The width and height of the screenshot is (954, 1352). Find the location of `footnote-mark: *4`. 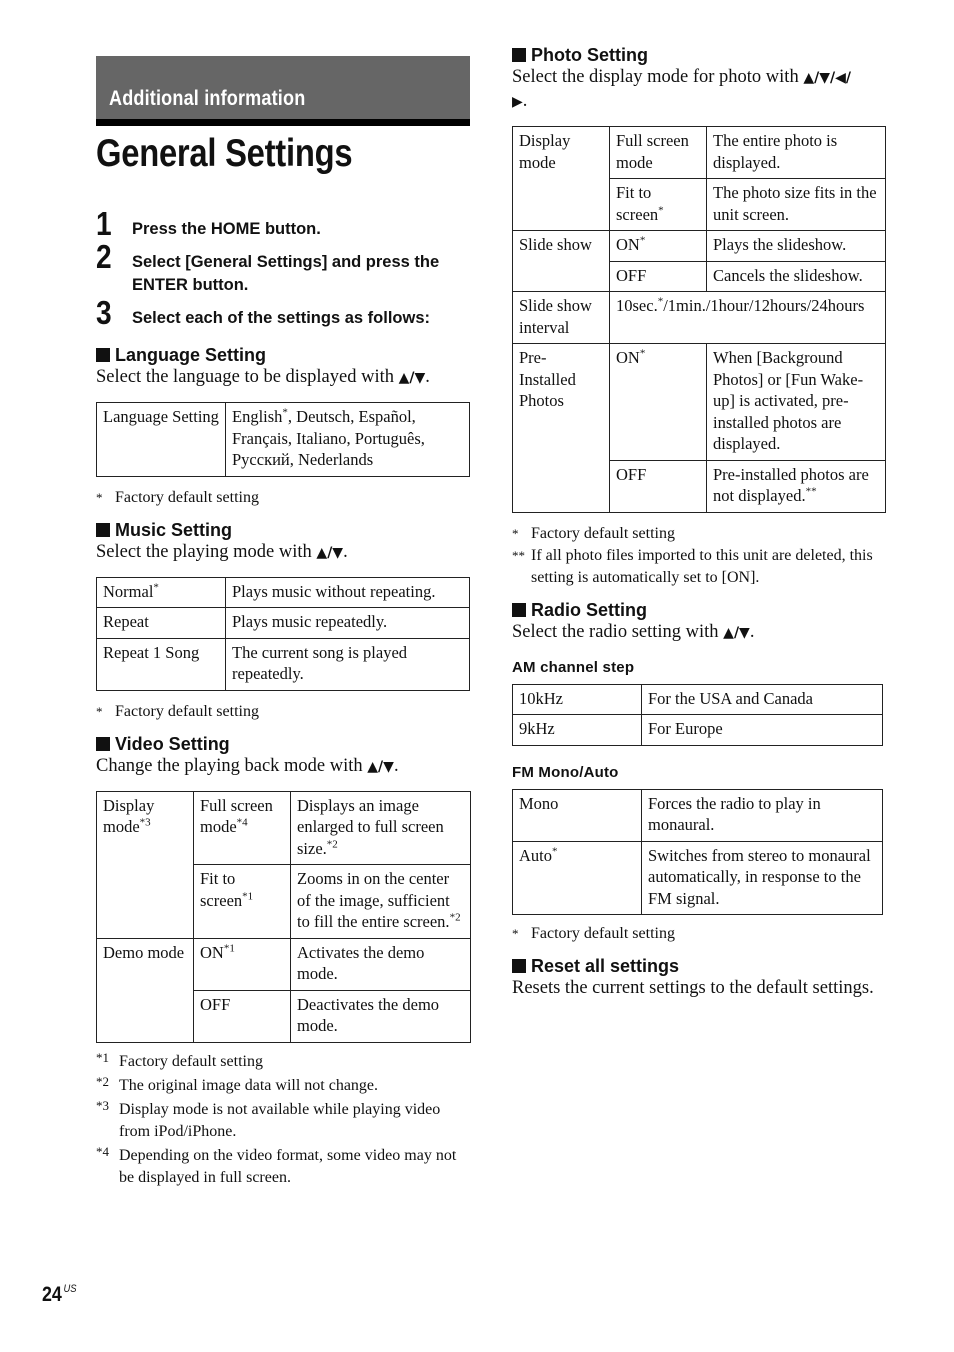

footnote-mark: *4 is located at coordinates (102, 1151).